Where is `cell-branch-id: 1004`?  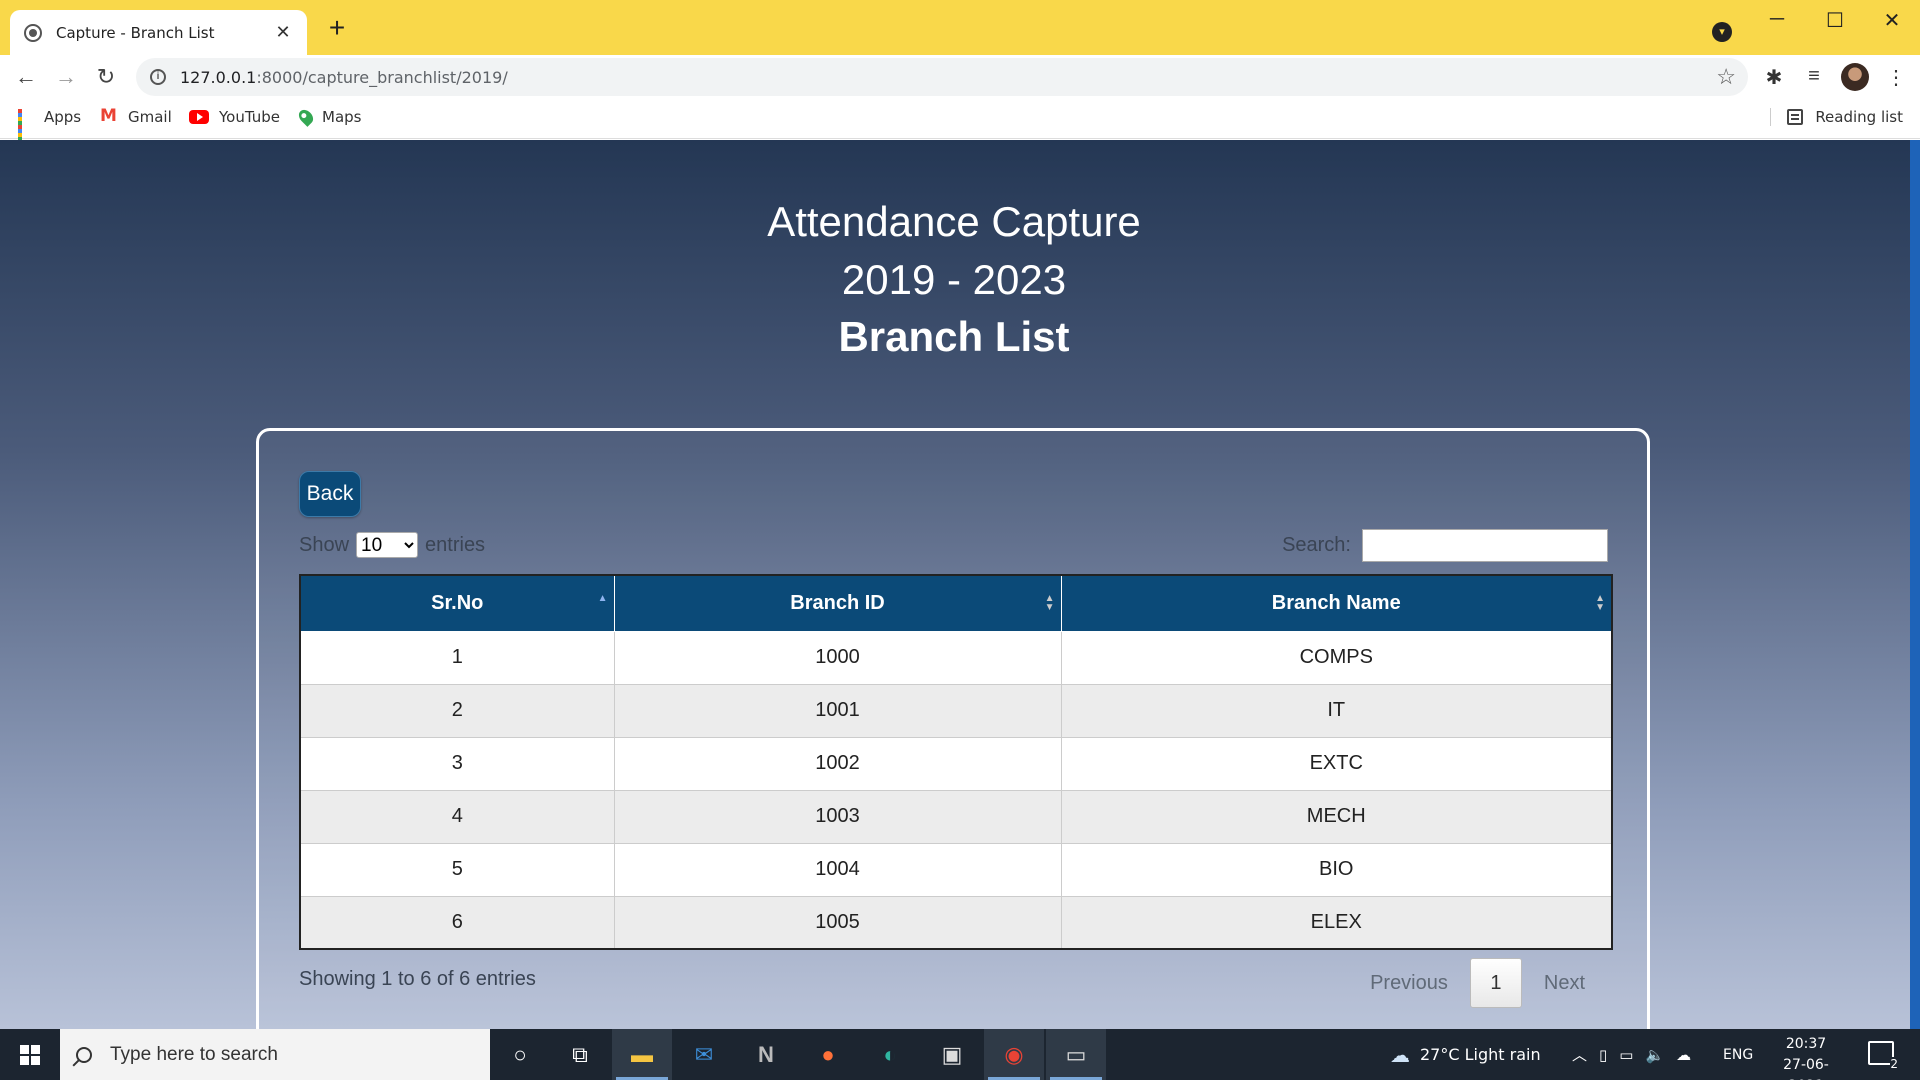 cell-branch-id: 1004 is located at coordinates (837, 870).